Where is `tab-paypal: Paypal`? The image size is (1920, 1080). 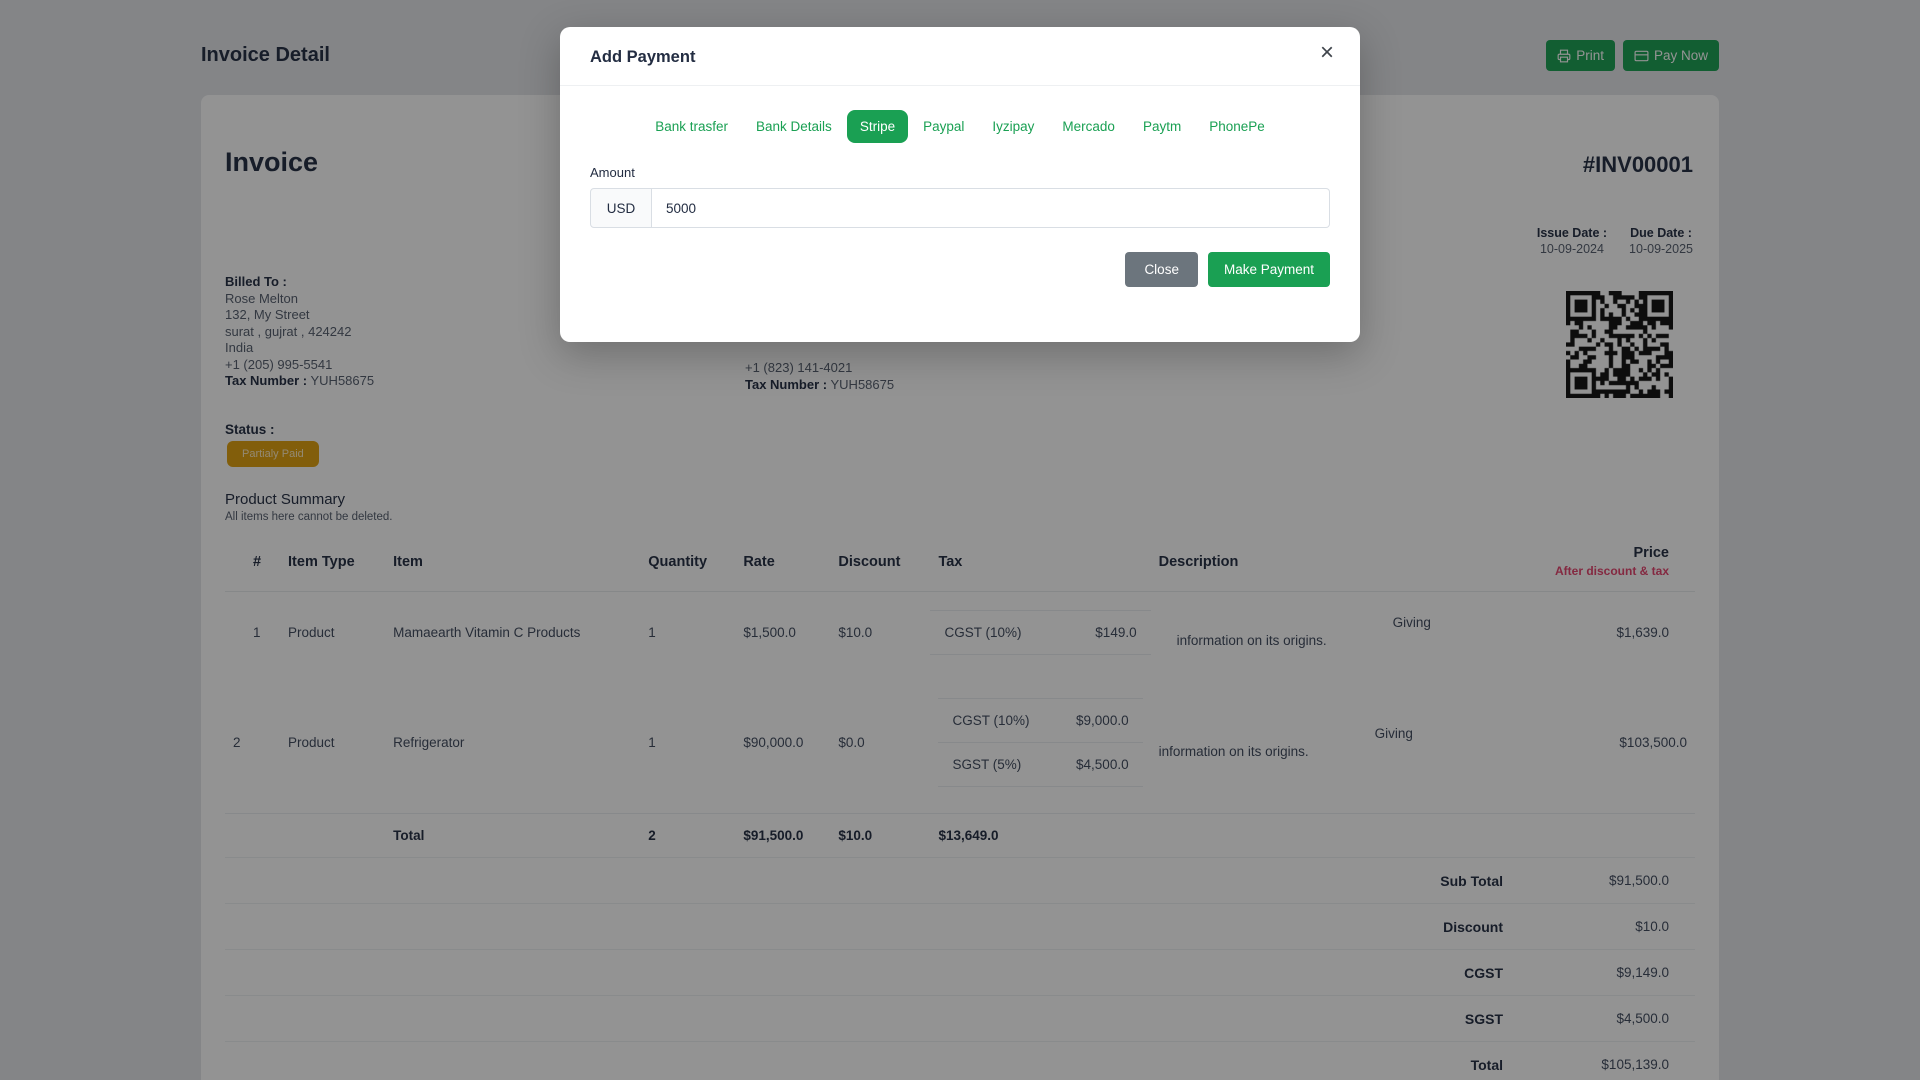 tab-paypal: Paypal is located at coordinates (943, 126).